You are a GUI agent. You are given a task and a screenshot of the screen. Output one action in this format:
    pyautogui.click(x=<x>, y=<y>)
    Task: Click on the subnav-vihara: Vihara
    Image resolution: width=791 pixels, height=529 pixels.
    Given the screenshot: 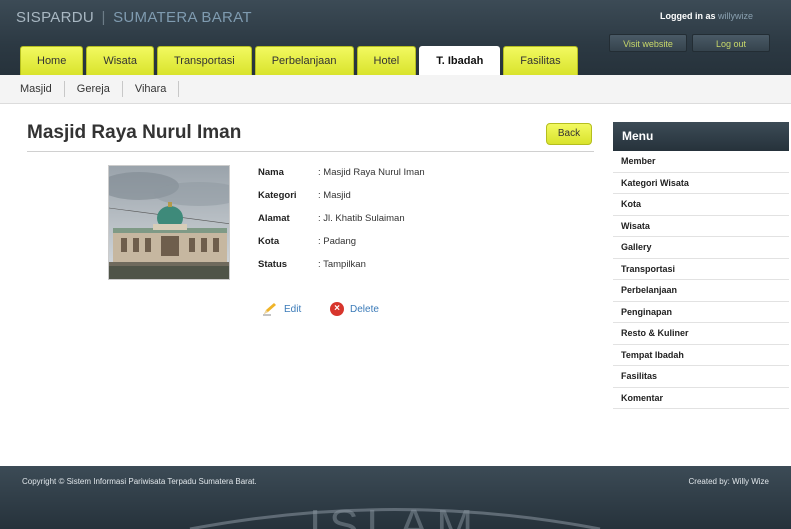 What is the action you would take?
    pyautogui.click(x=151, y=89)
    